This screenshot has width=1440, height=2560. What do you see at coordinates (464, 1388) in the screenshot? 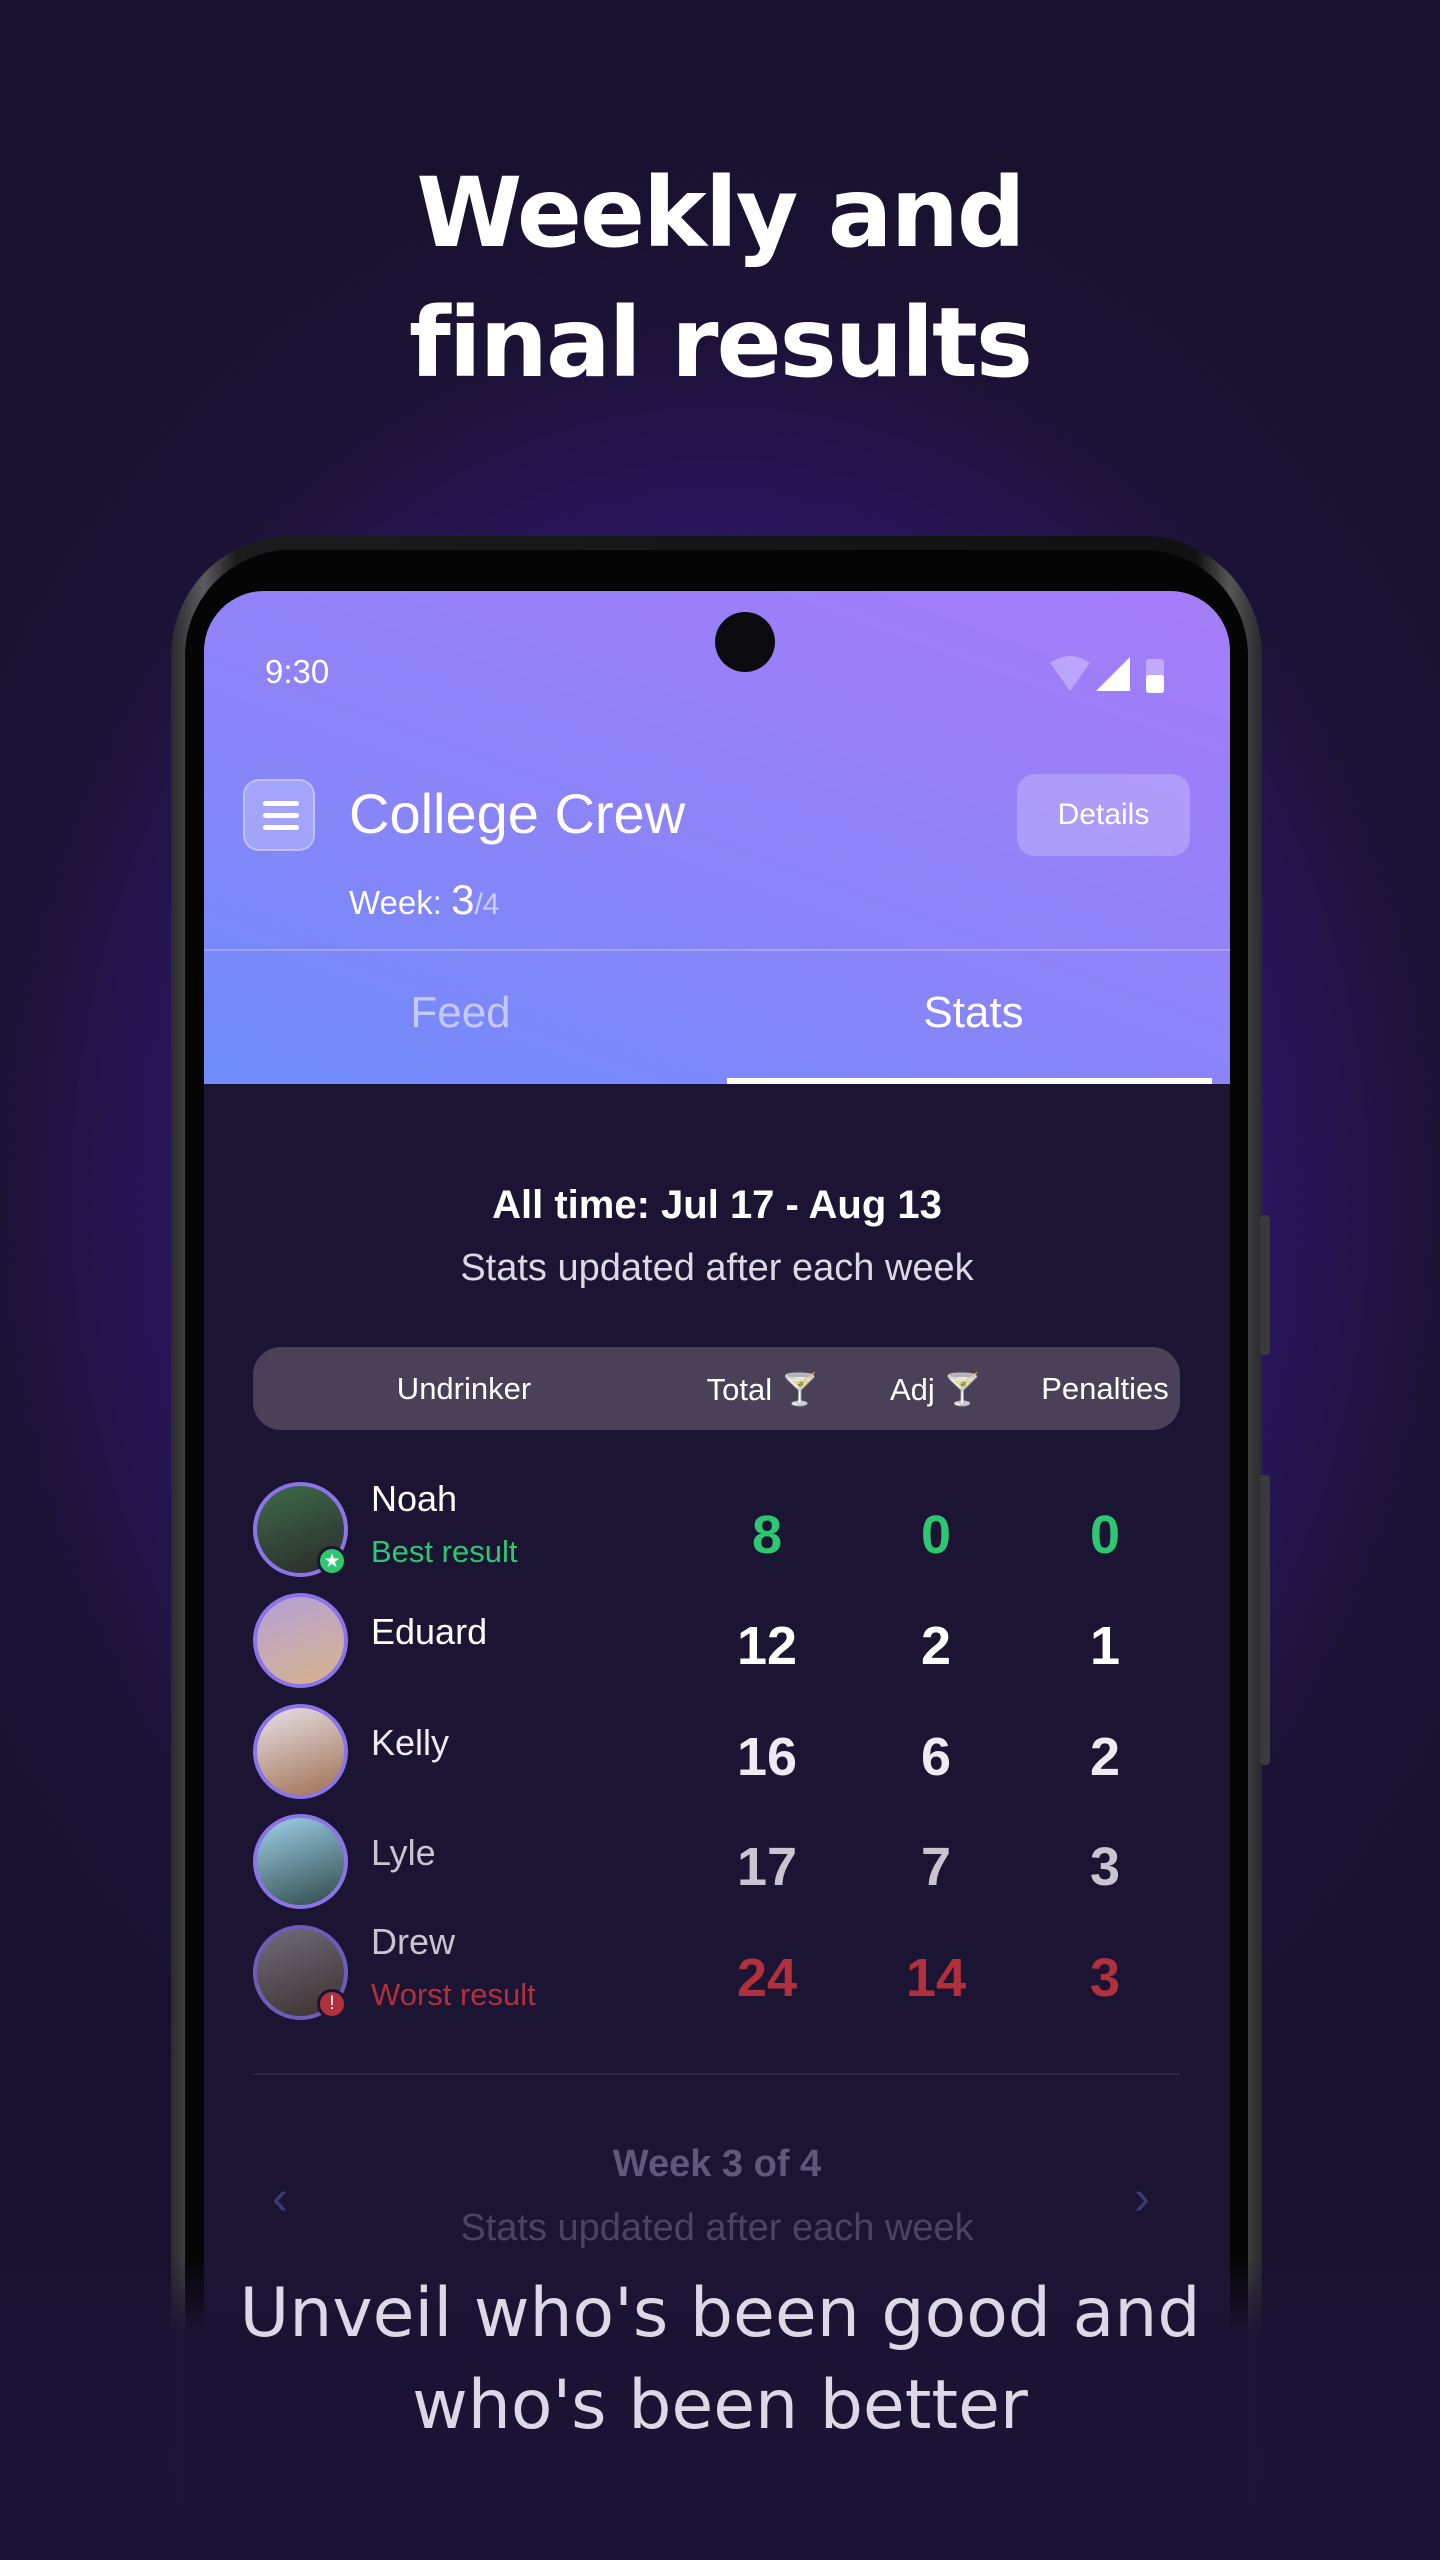
I see `col-undrinker: Undrinker` at bounding box center [464, 1388].